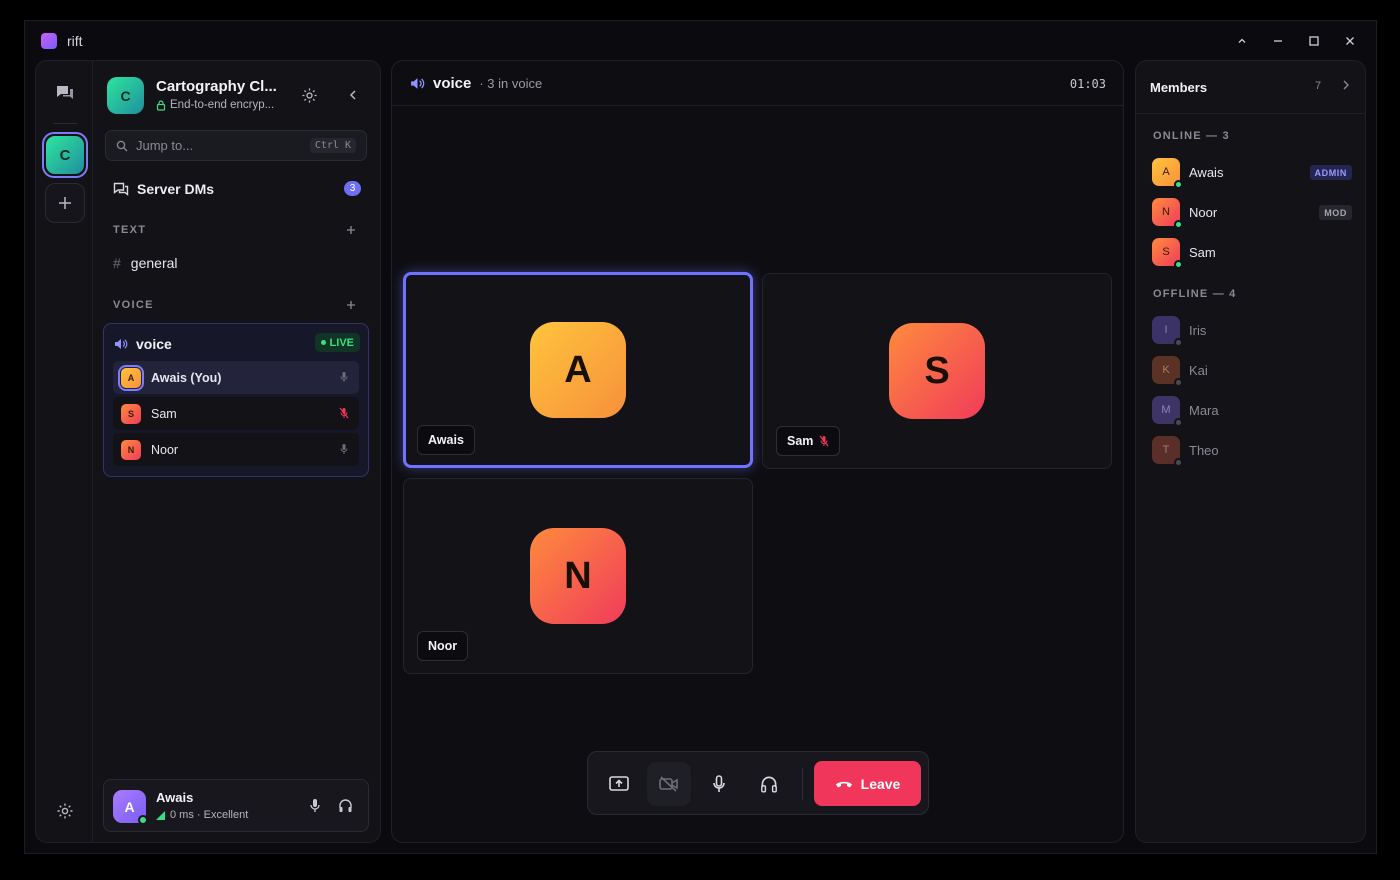 Image resolution: width=1400 pixels, height=880 pixels. I want to click on server-dms-item: Server DMs 3, so click(237, 189).